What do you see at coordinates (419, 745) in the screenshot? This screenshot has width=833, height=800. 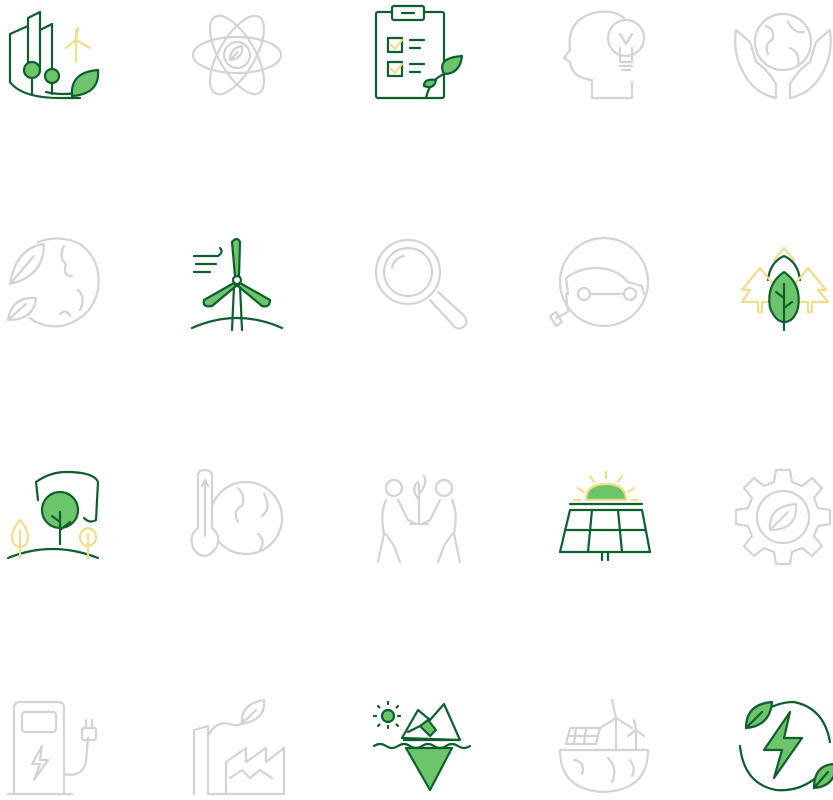 I see `iceberg-icon` at bounding box center [419, 745].